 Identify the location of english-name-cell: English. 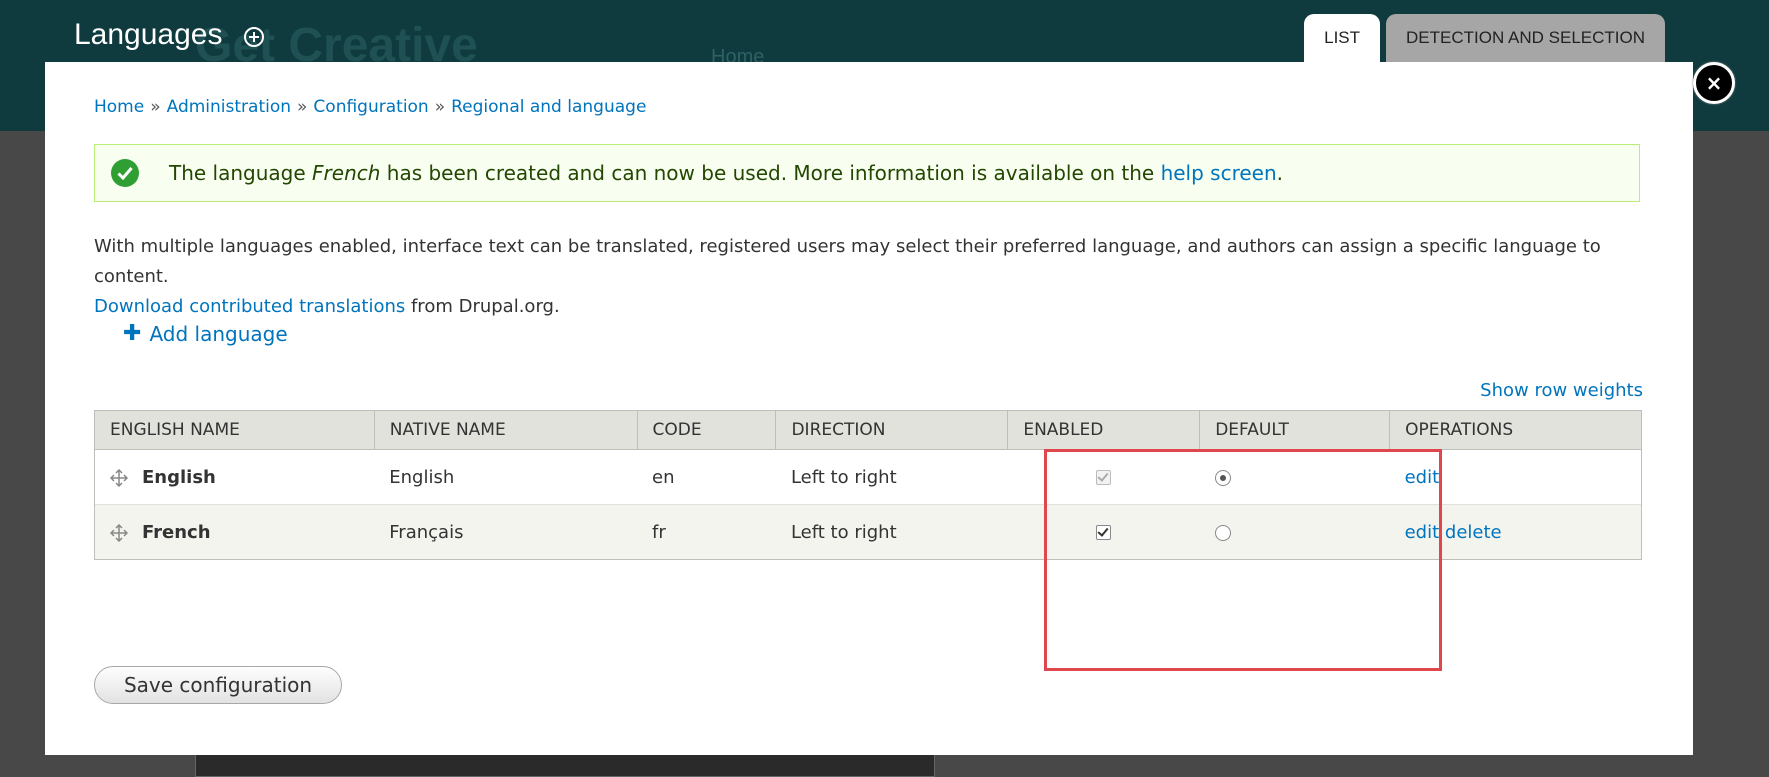
(234, 477).